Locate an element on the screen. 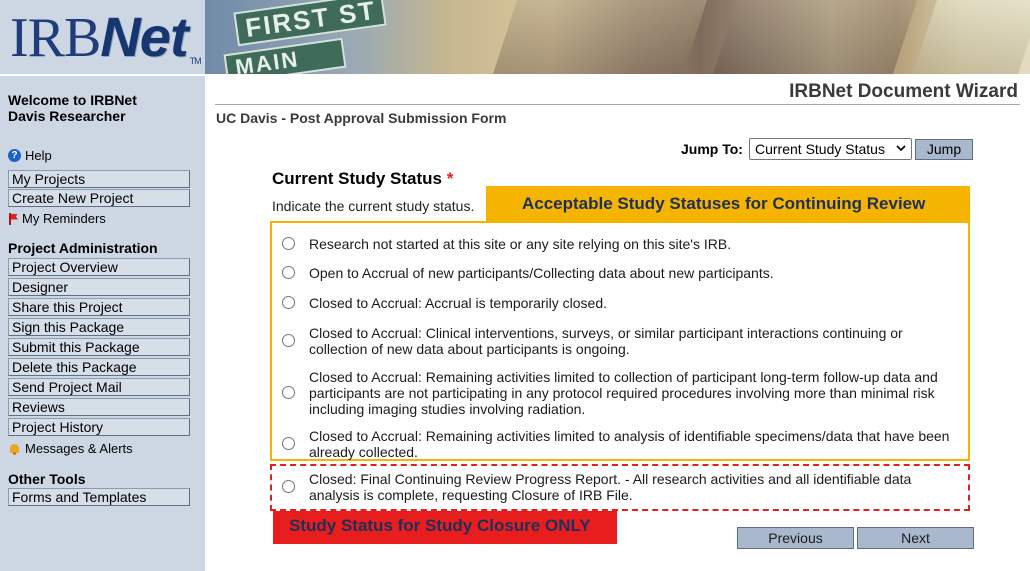  logo-text-irb: IRB is located at coordinates (55, 38).